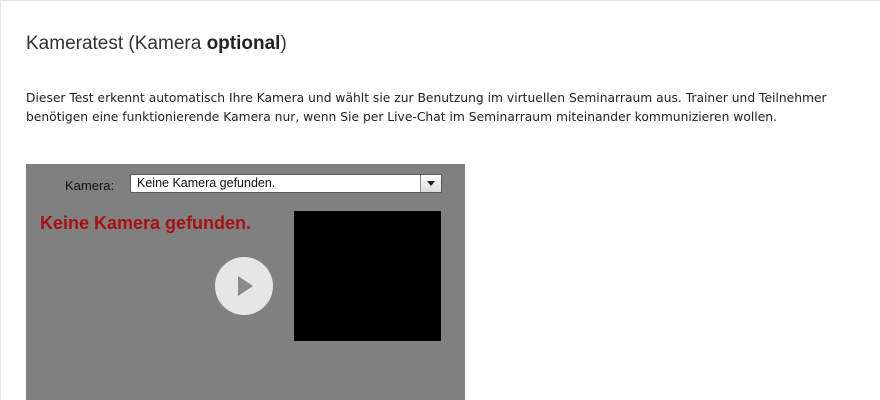 The image size is (880, 400). What do you see at coordinates (146, 223) in the screenshot?
I see `no-camera-error: Keine Kamera gefunden.` at bounding box center [146, 223].